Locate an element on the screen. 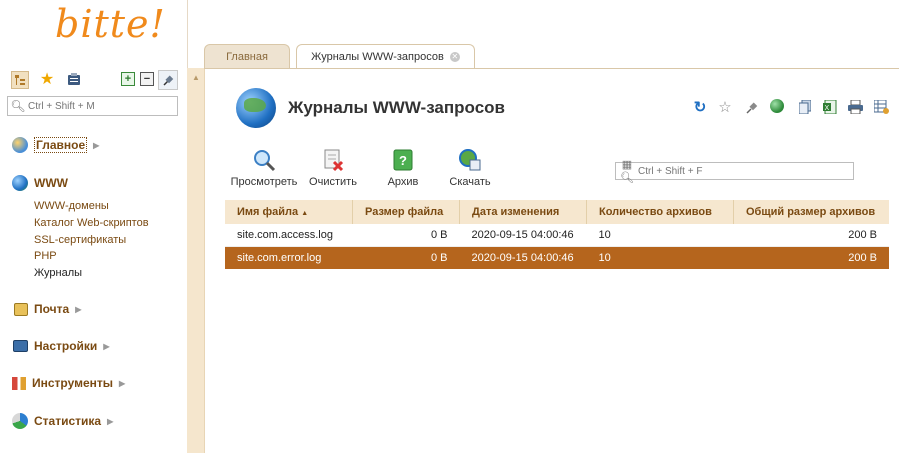  column-label: Количество архивов is located at coordinates (655, 212).